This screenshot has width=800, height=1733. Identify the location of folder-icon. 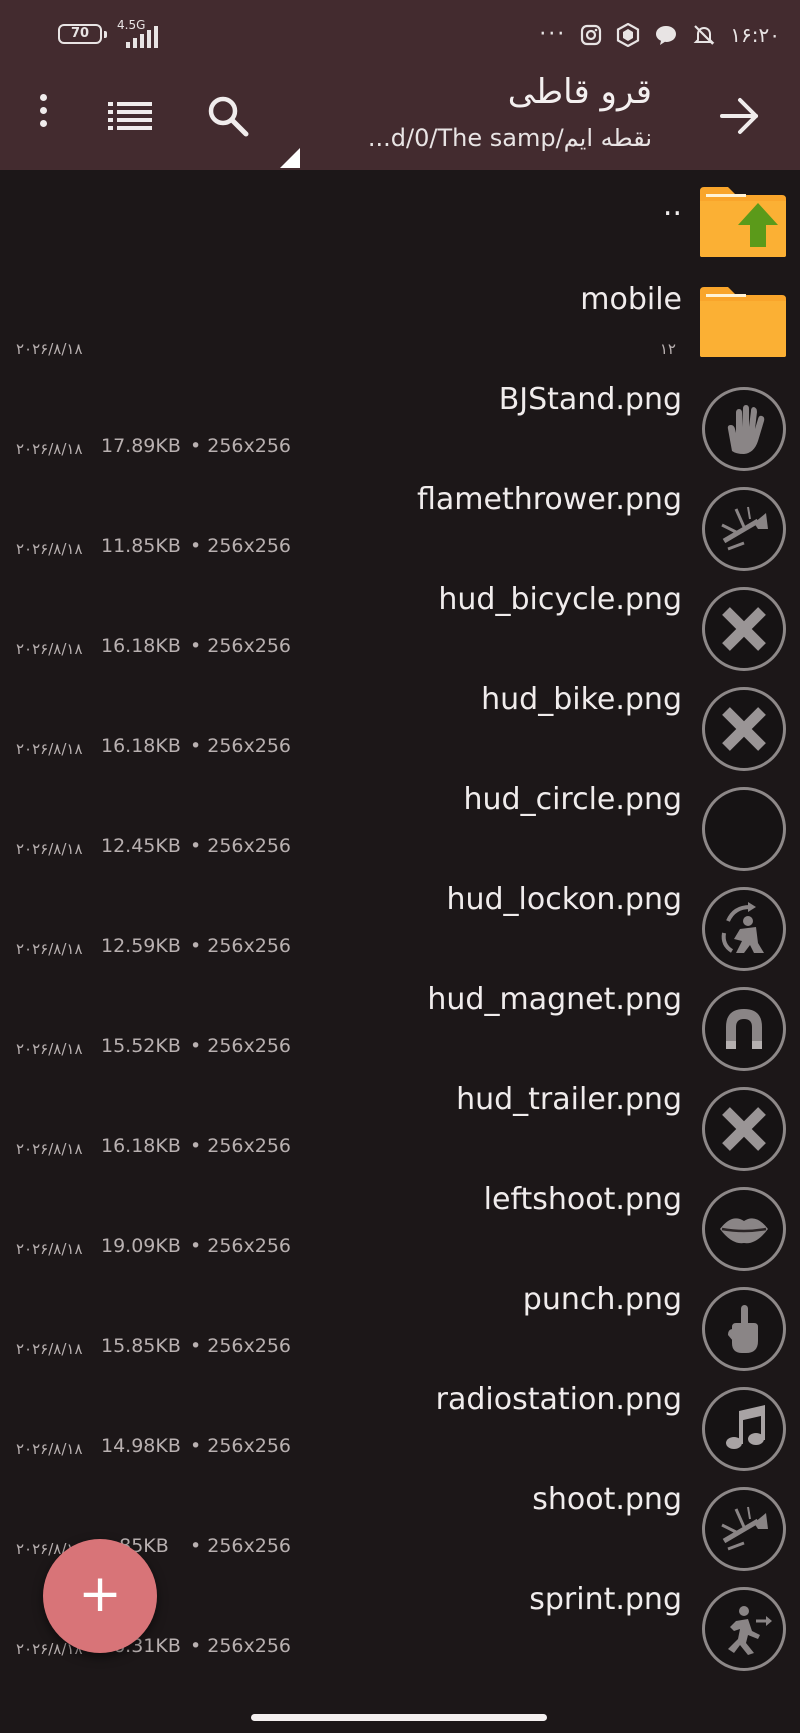
(743, 322).